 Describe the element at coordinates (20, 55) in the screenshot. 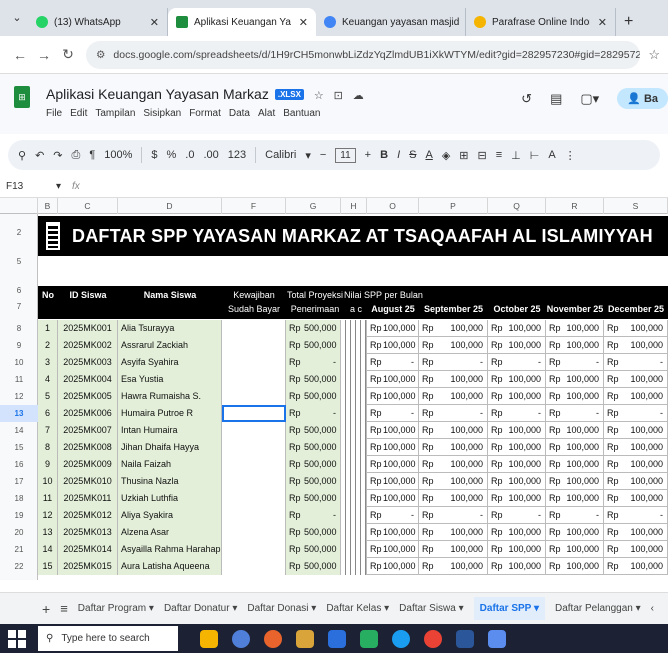

I see `back-arrow-icon: ←` at that location.